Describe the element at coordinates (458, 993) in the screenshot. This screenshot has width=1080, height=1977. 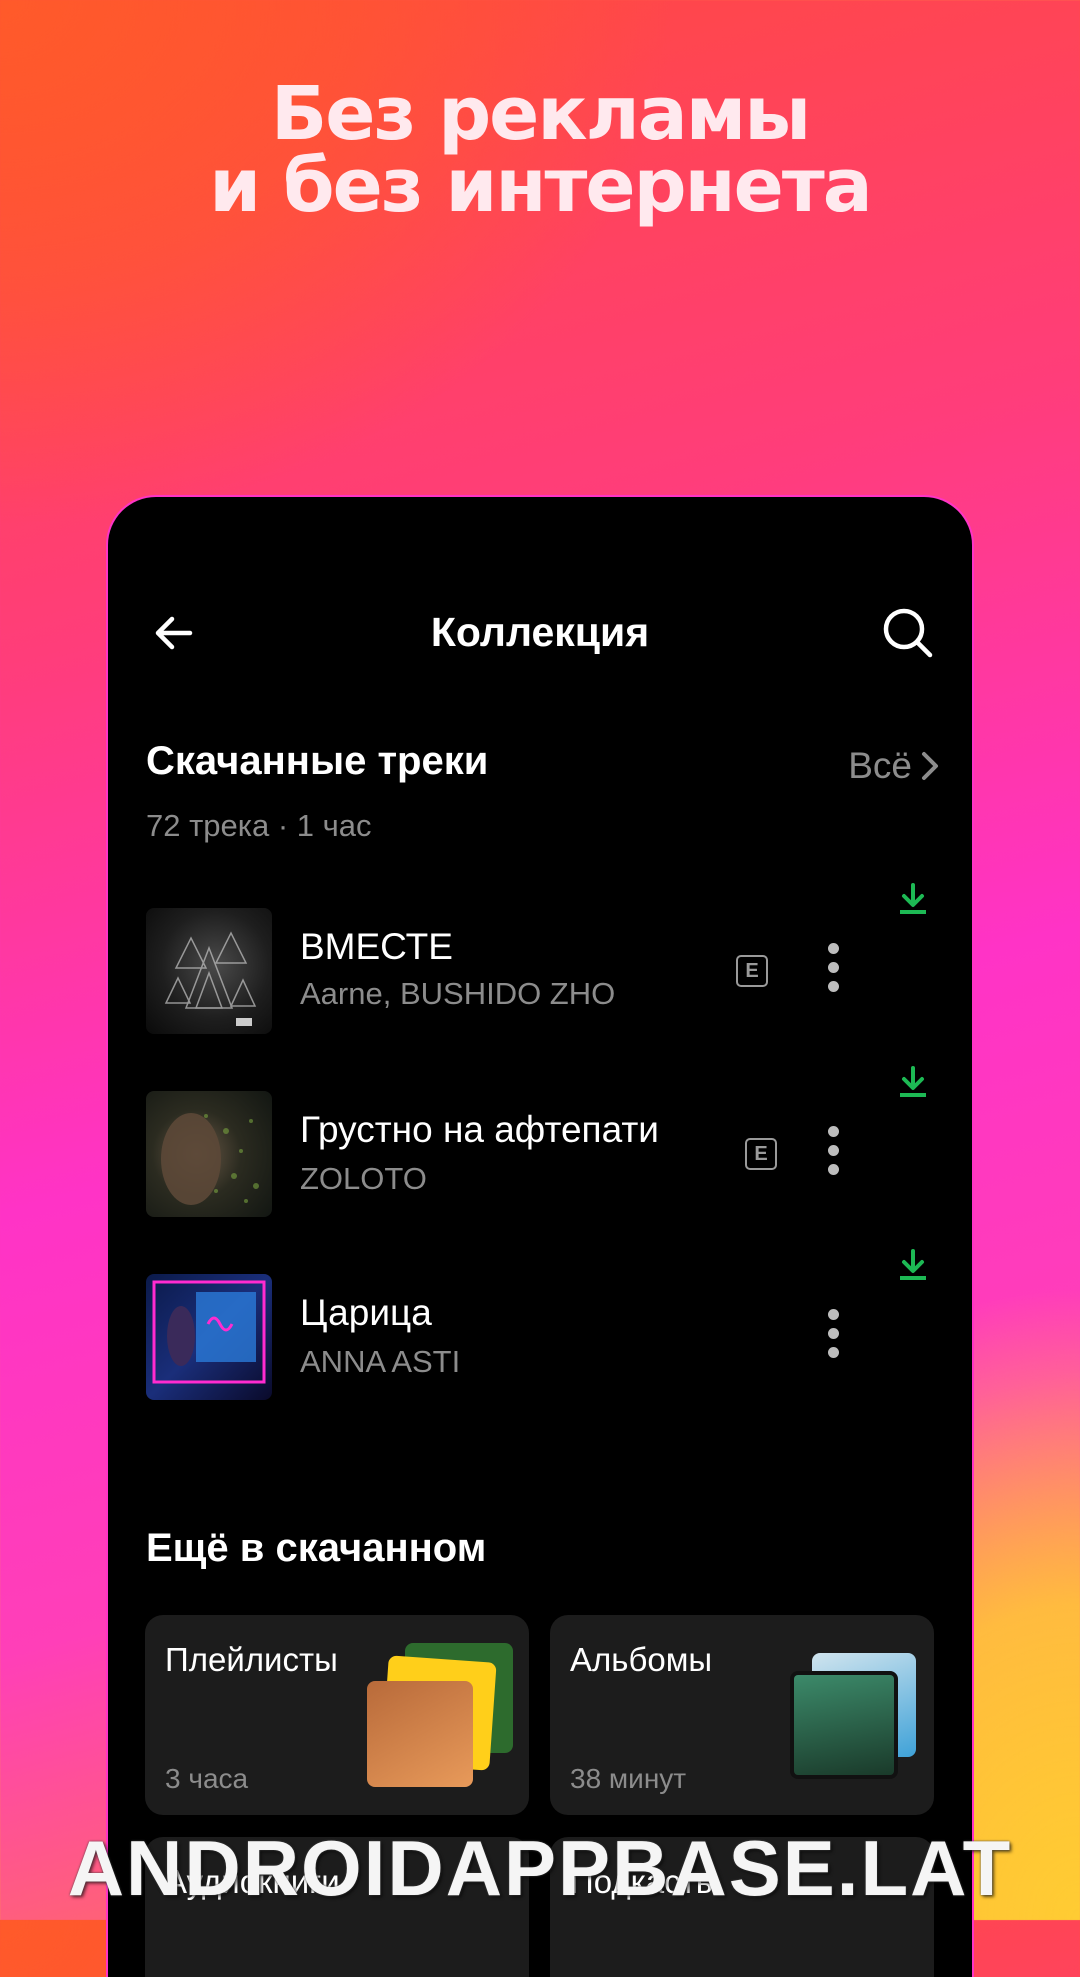
I see `track-artist: Aarne, BUSHIDO ZHO` at that location.